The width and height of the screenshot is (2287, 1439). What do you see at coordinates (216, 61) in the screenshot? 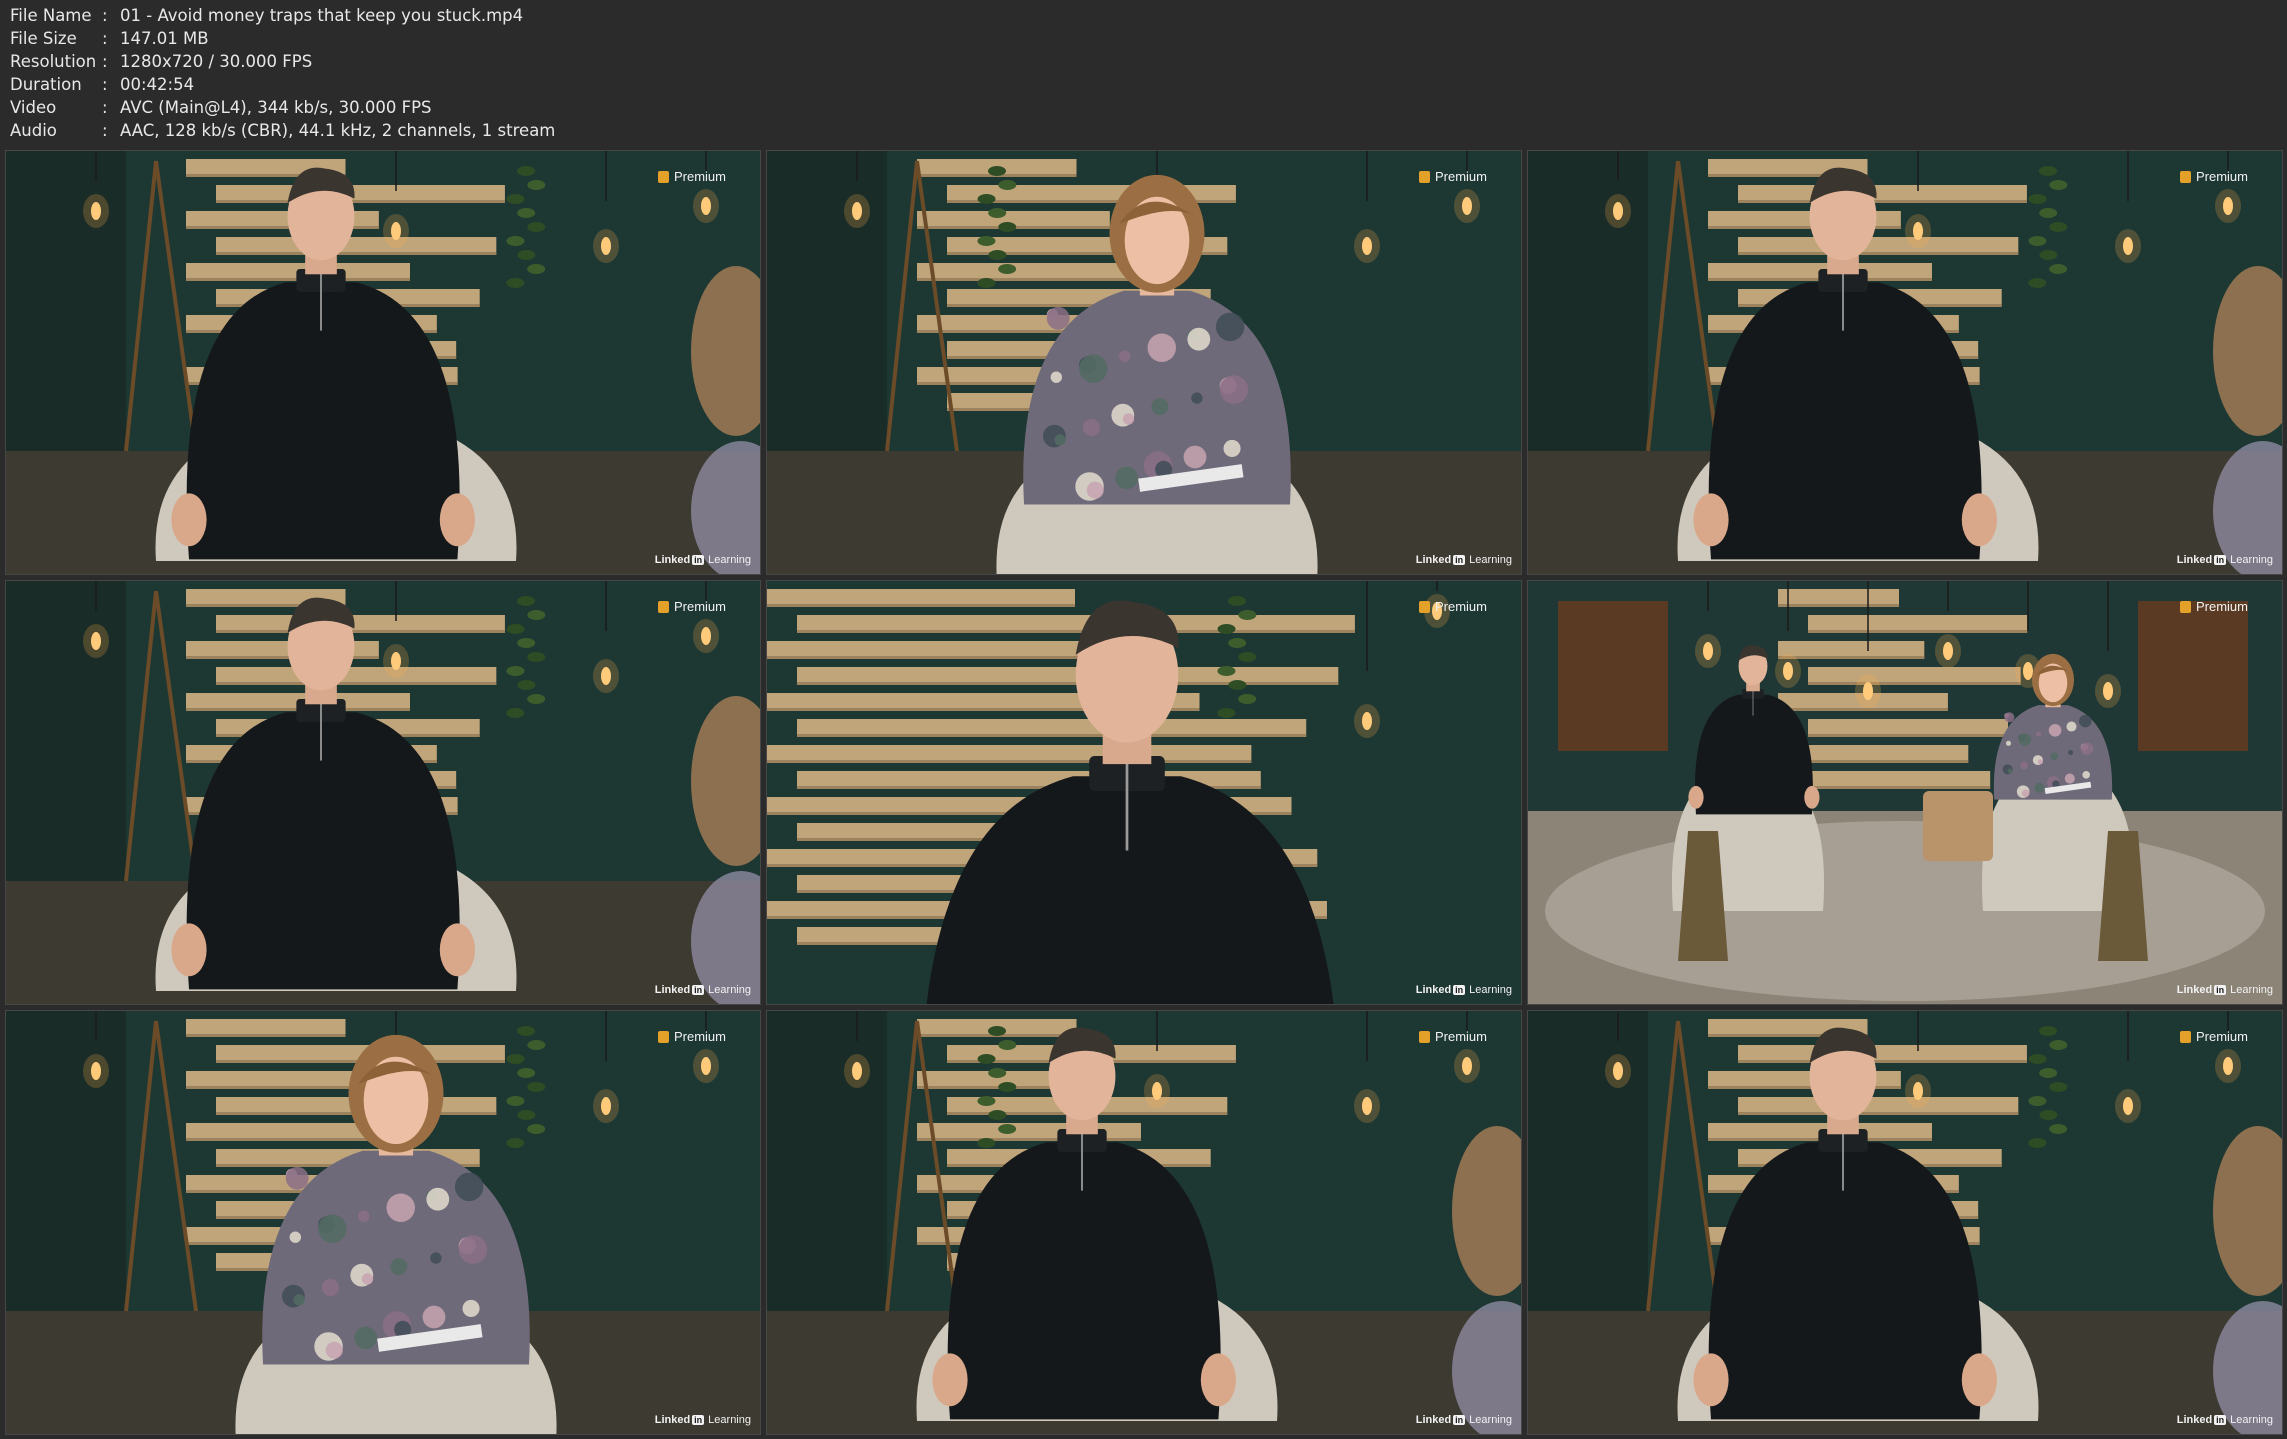
I see `info-value: 1280x720 / 30.000 FPS` at bounding box center [216, 61].